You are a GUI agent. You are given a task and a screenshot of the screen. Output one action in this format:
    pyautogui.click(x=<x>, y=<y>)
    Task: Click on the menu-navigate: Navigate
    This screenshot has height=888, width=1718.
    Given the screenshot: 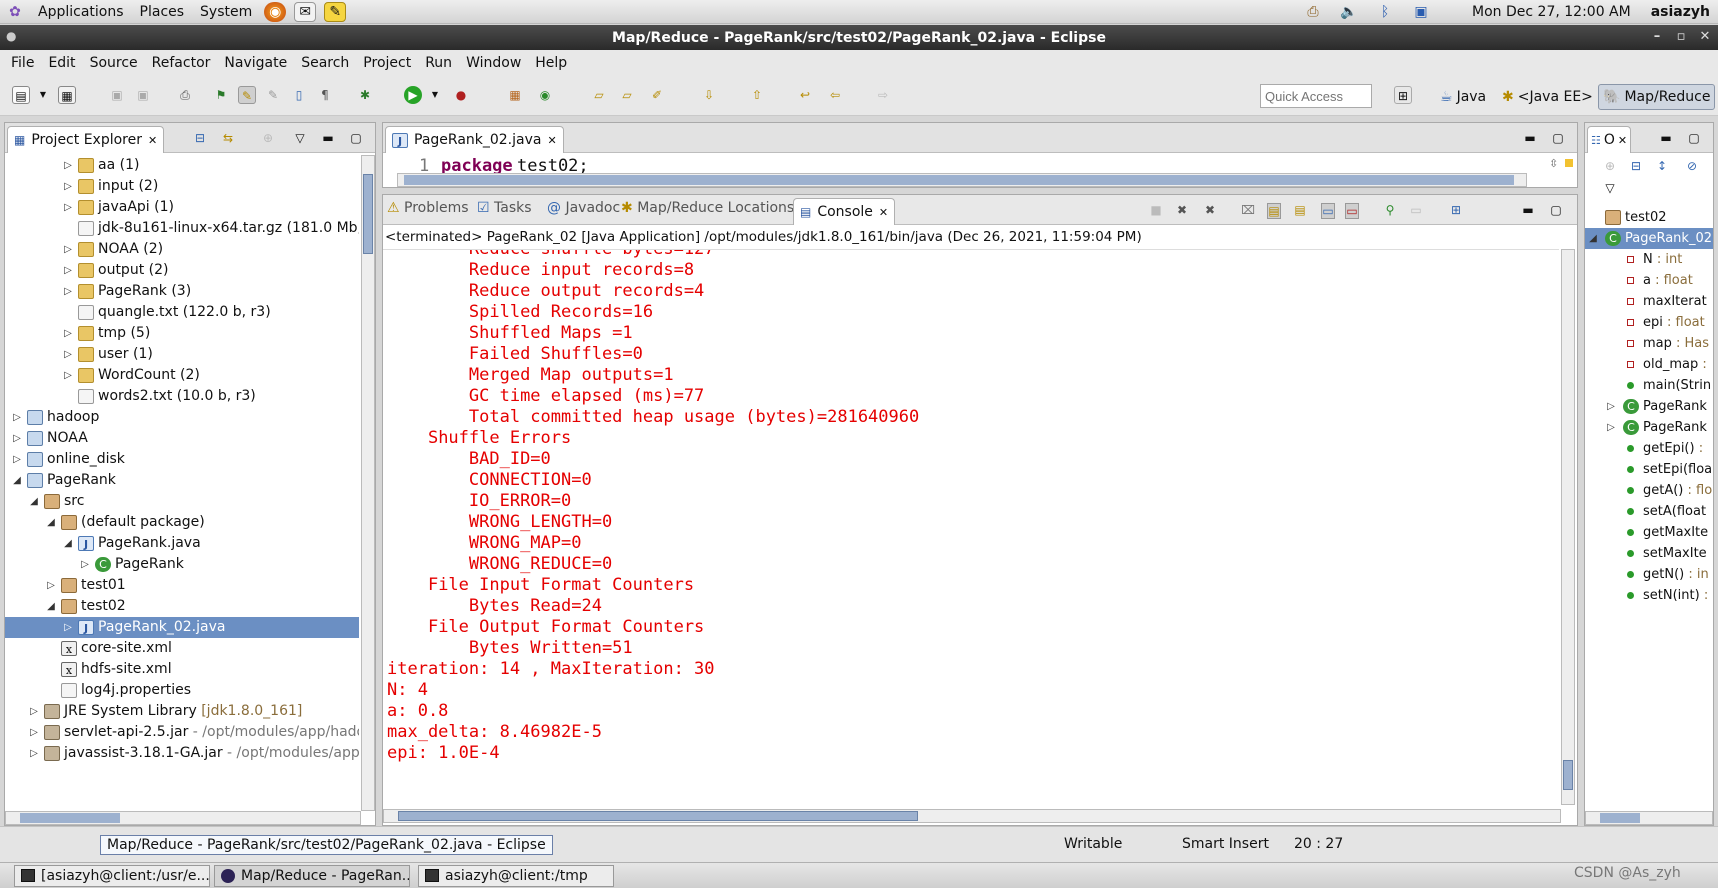 What is the action you would take?
    pyautogui.click(x=255, y=63)
    